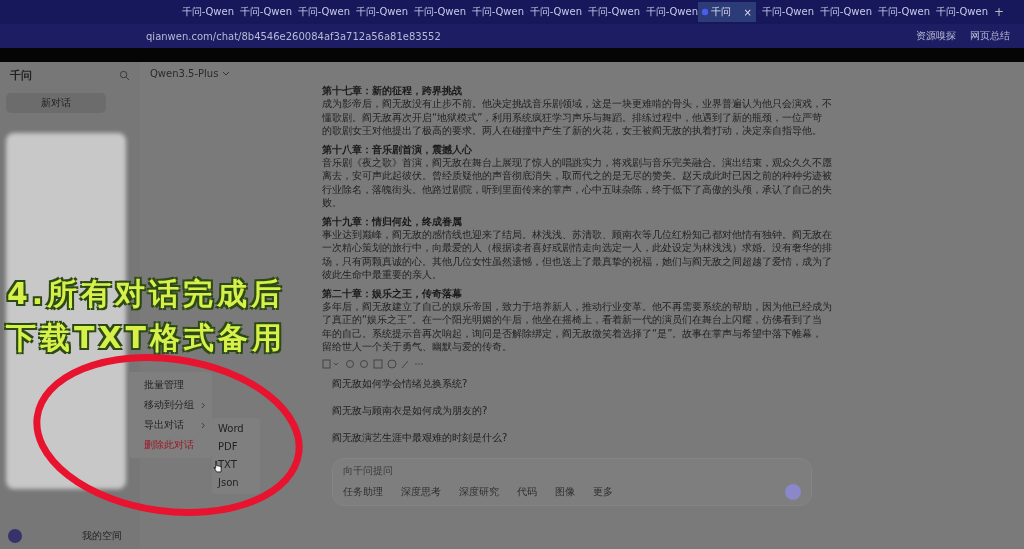 The image size is (1024, 549). Describe the element at coordinates (565, 491) in the screenshot. I see `composer-tool: 图像` at that location.